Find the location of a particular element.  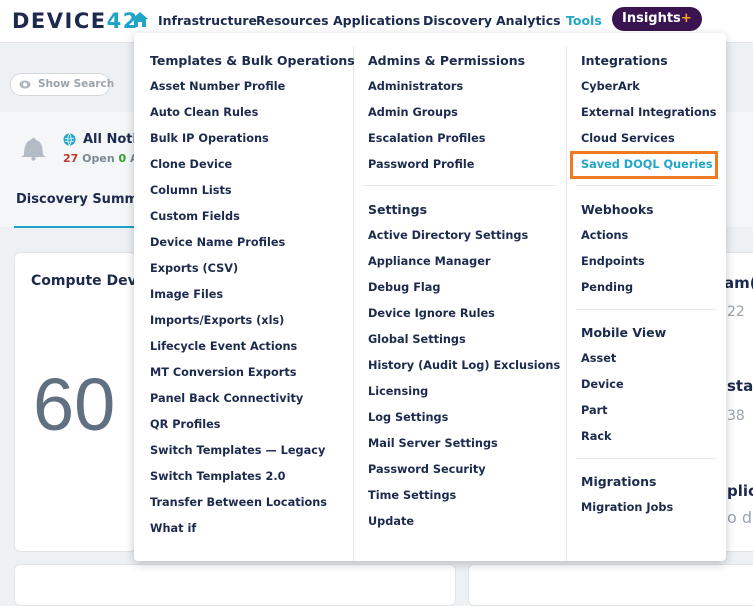

menu-item-password-security: Password Security is located at coordinates (427, 469).